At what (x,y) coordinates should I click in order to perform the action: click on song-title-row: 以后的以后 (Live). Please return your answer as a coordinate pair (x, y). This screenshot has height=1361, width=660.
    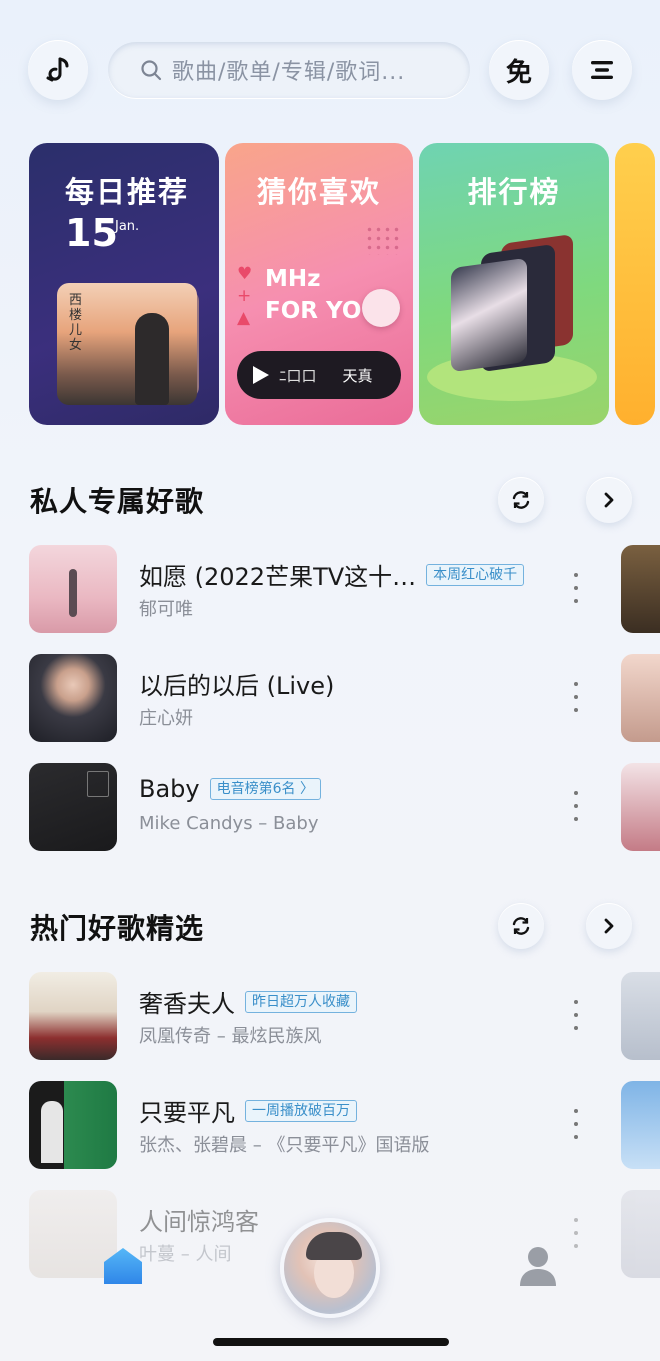
    Looking at the image, I should click on (236, 683).